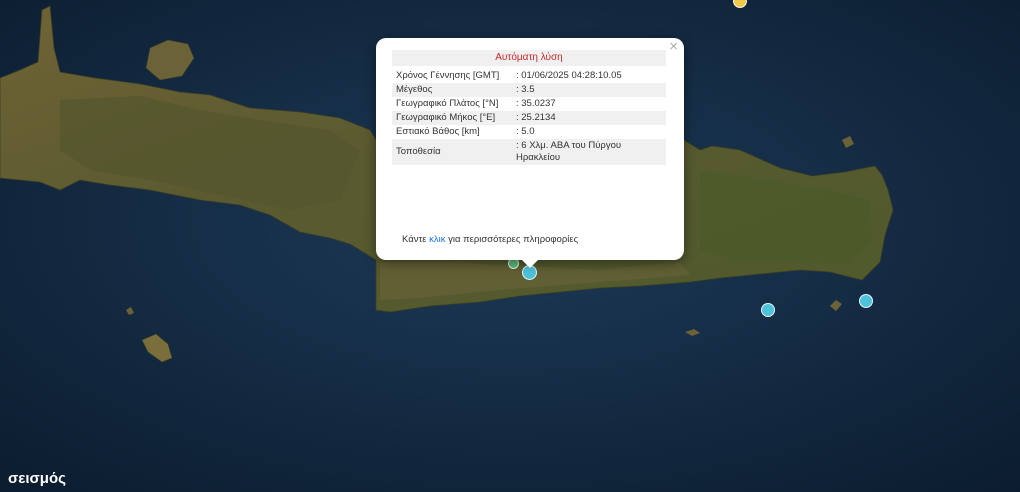  Describe the element at coordinates (866, 301) in the screenshot. I see `earthquake-marker-southeast` at that location.